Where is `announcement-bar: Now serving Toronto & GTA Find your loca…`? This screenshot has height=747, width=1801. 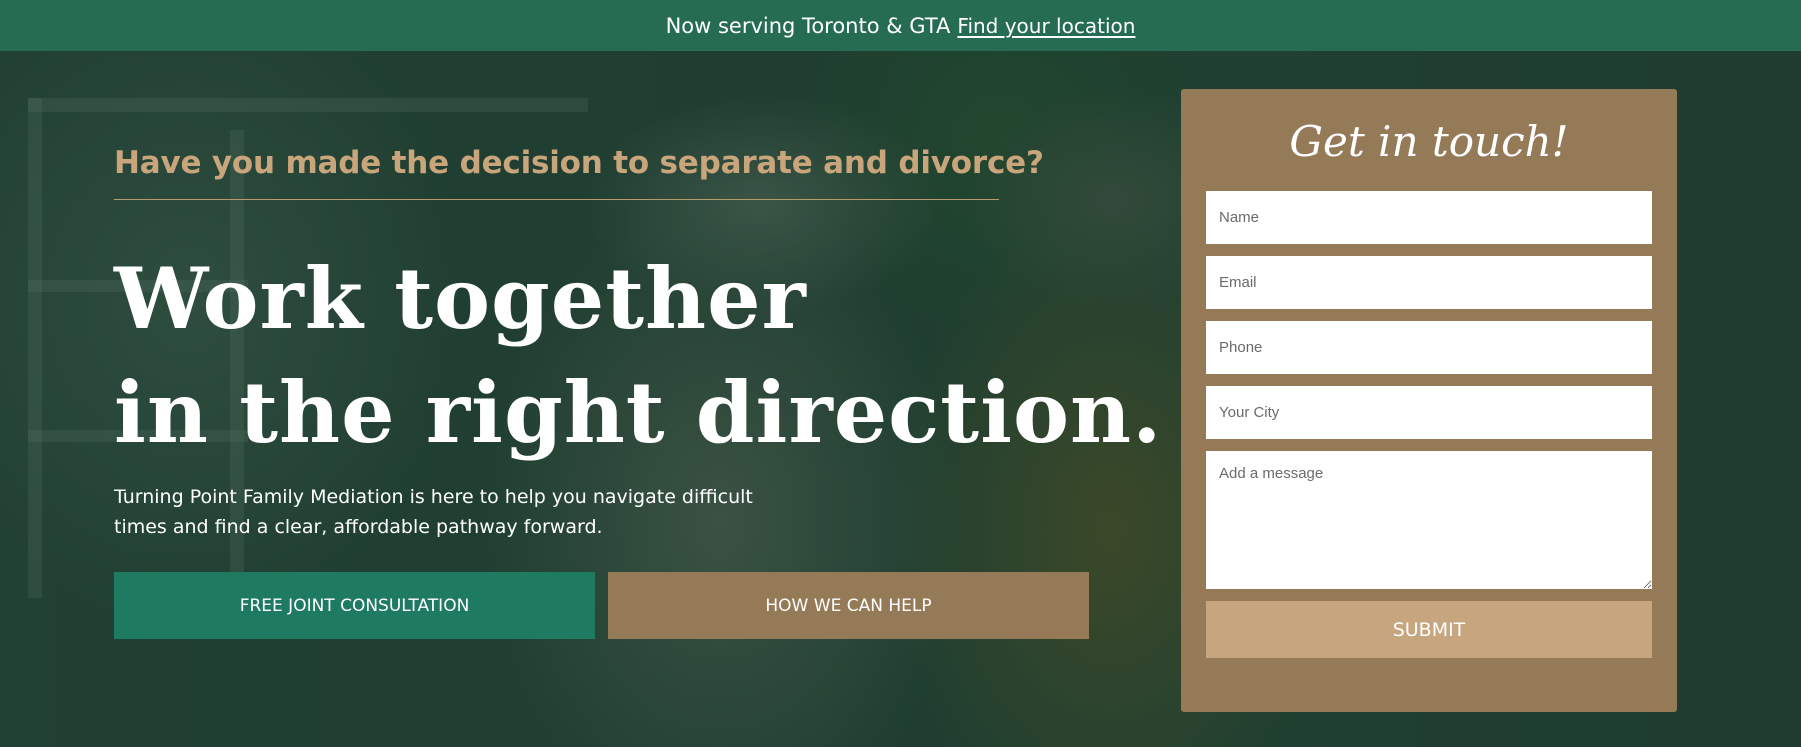 announcement-bar: Now serving Toronto & GTA Find your loca… is located at coordinates (900, 25).